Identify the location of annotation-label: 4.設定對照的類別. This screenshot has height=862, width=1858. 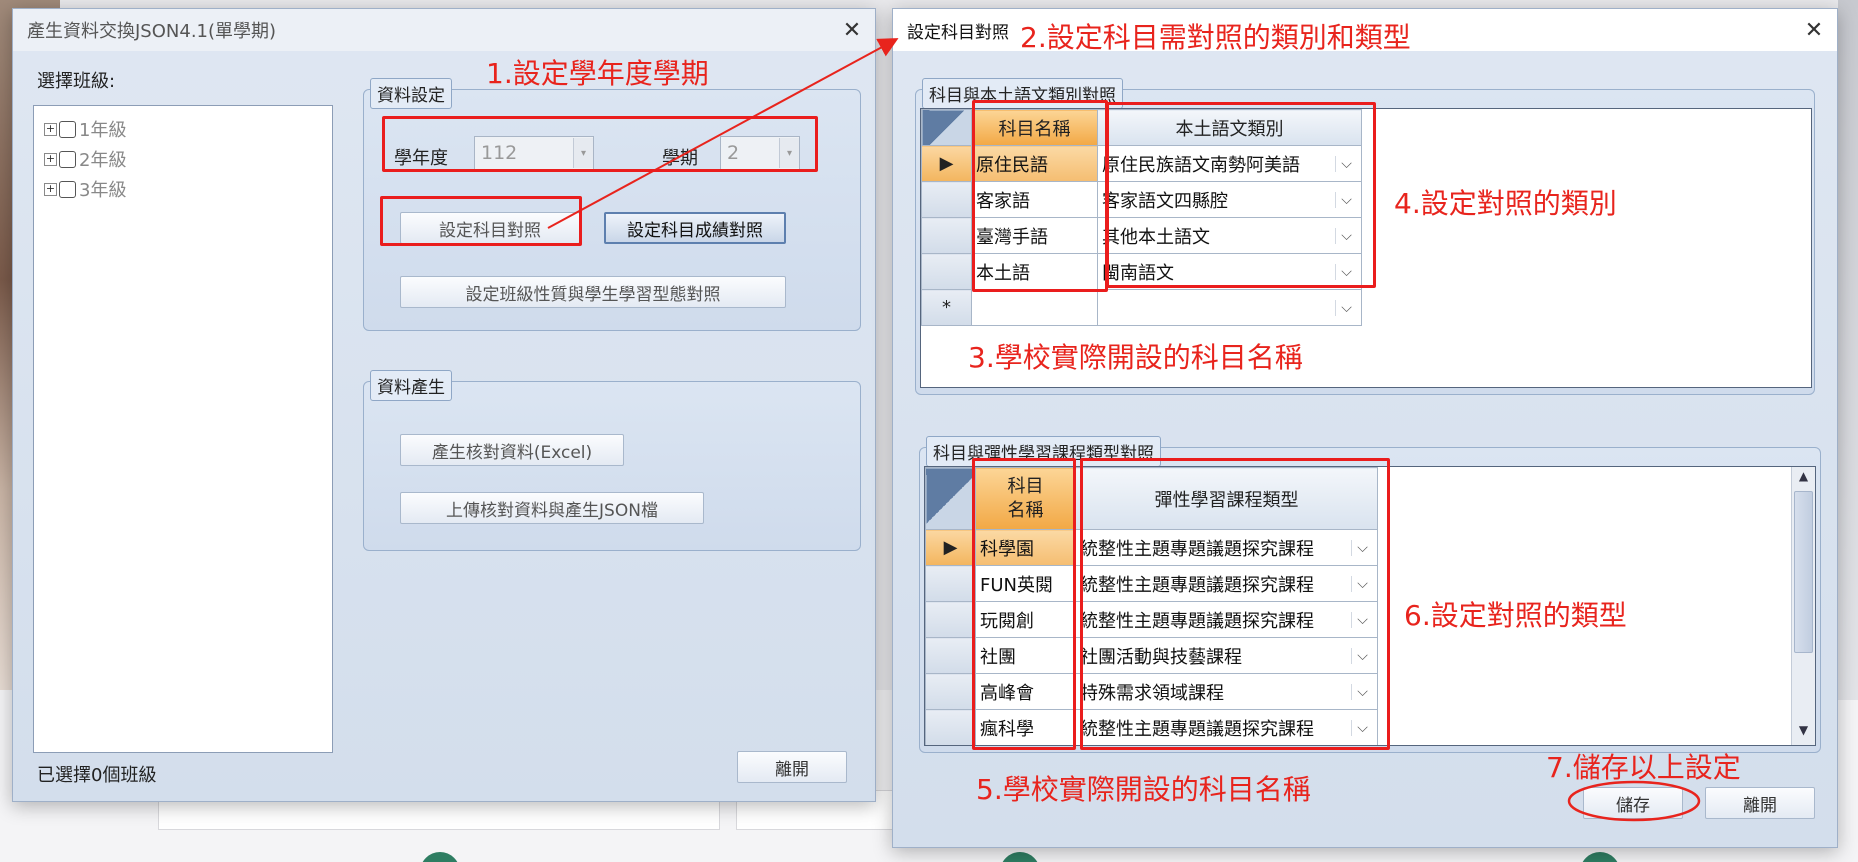
(1505, 203).